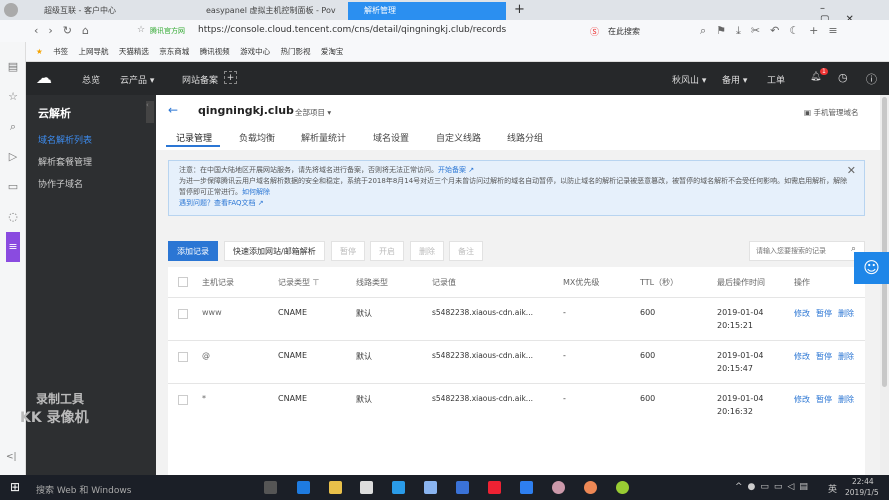  Describe the element at coordinates (398, 487) in the screenshot. I see `browser-icon` at that location.